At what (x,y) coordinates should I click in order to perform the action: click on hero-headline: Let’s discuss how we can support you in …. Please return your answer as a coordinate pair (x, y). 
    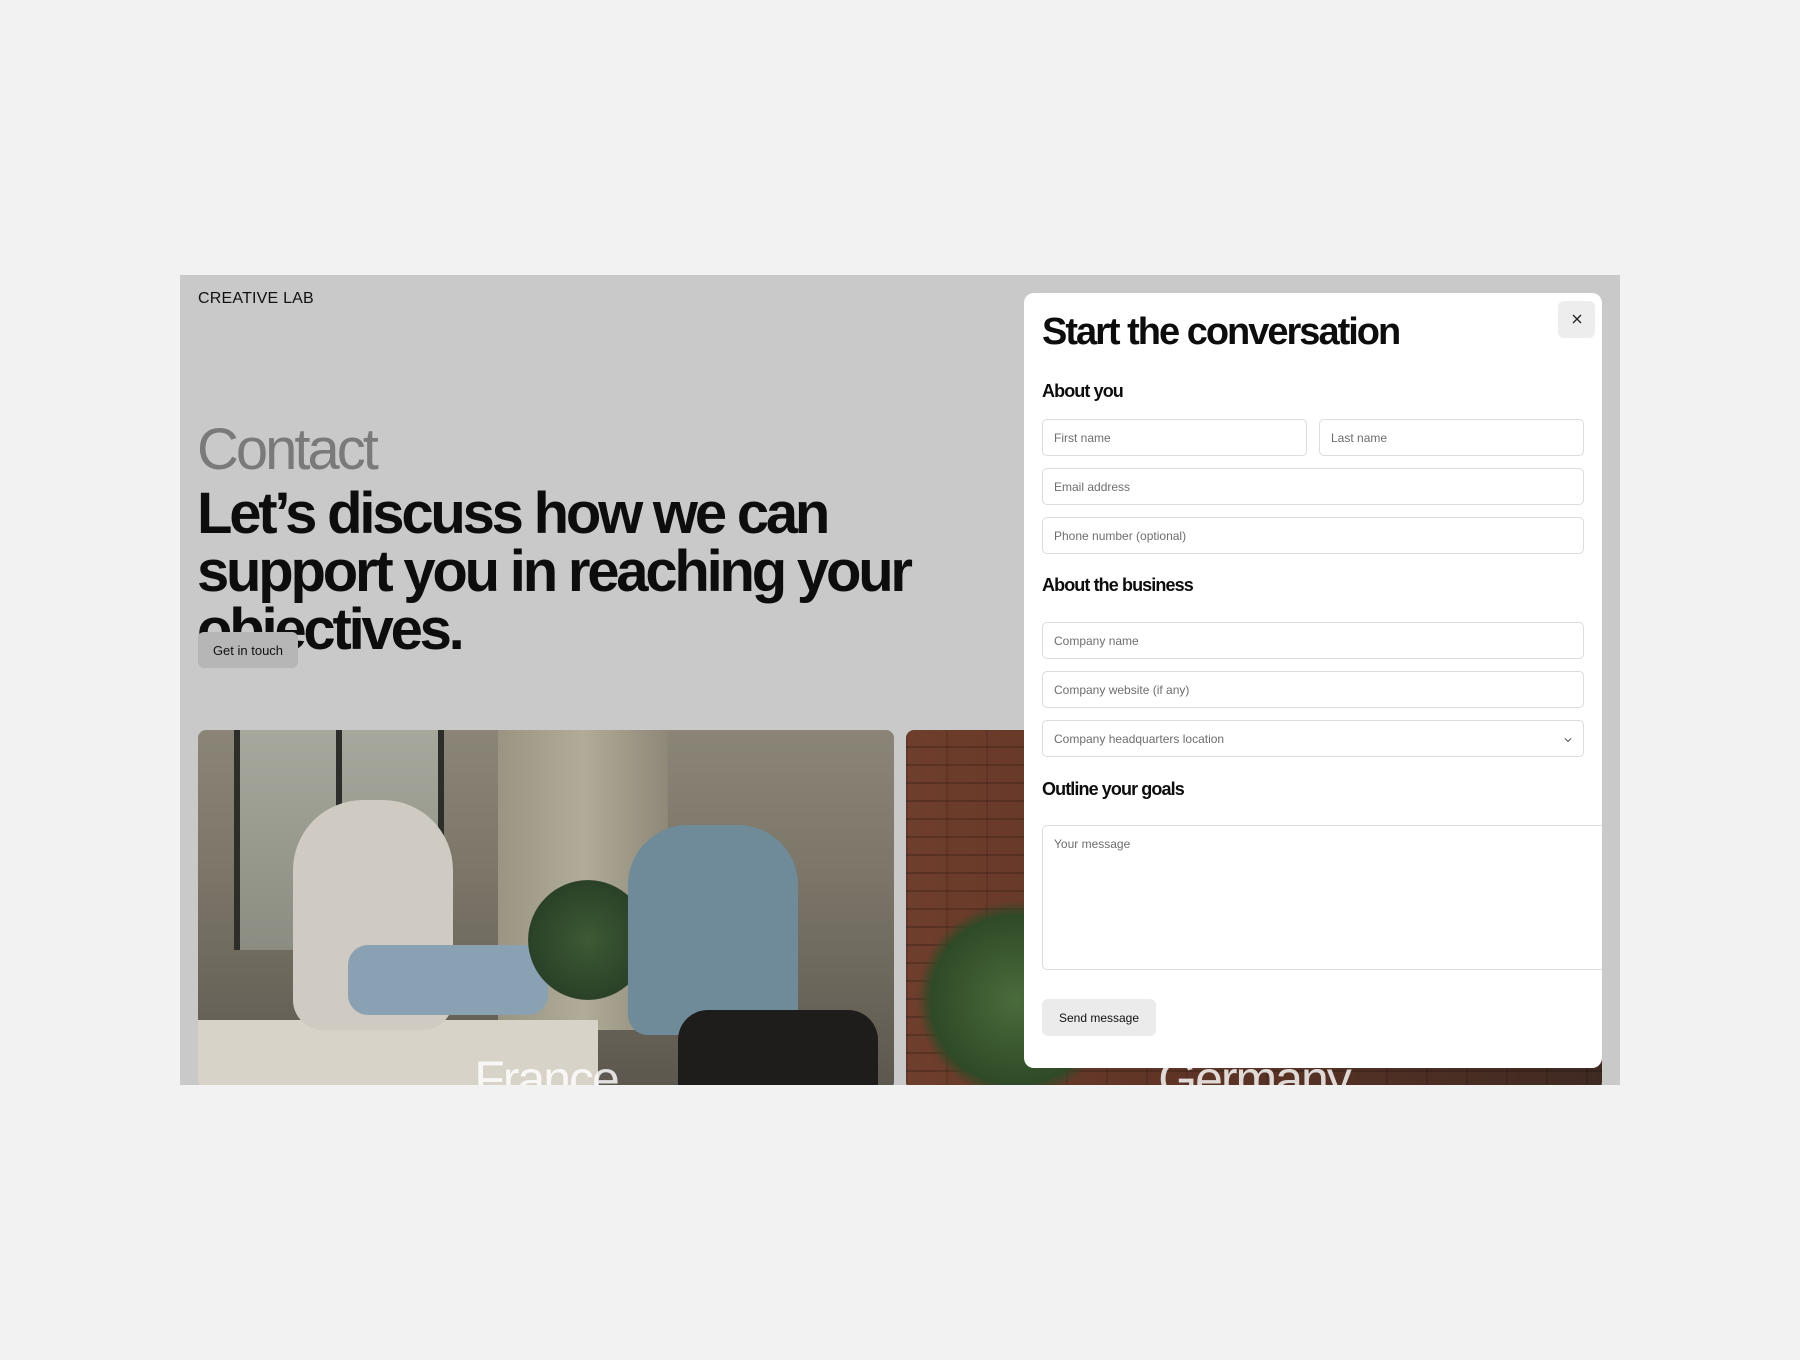
    Looking at the image, I should click on (555, 571).